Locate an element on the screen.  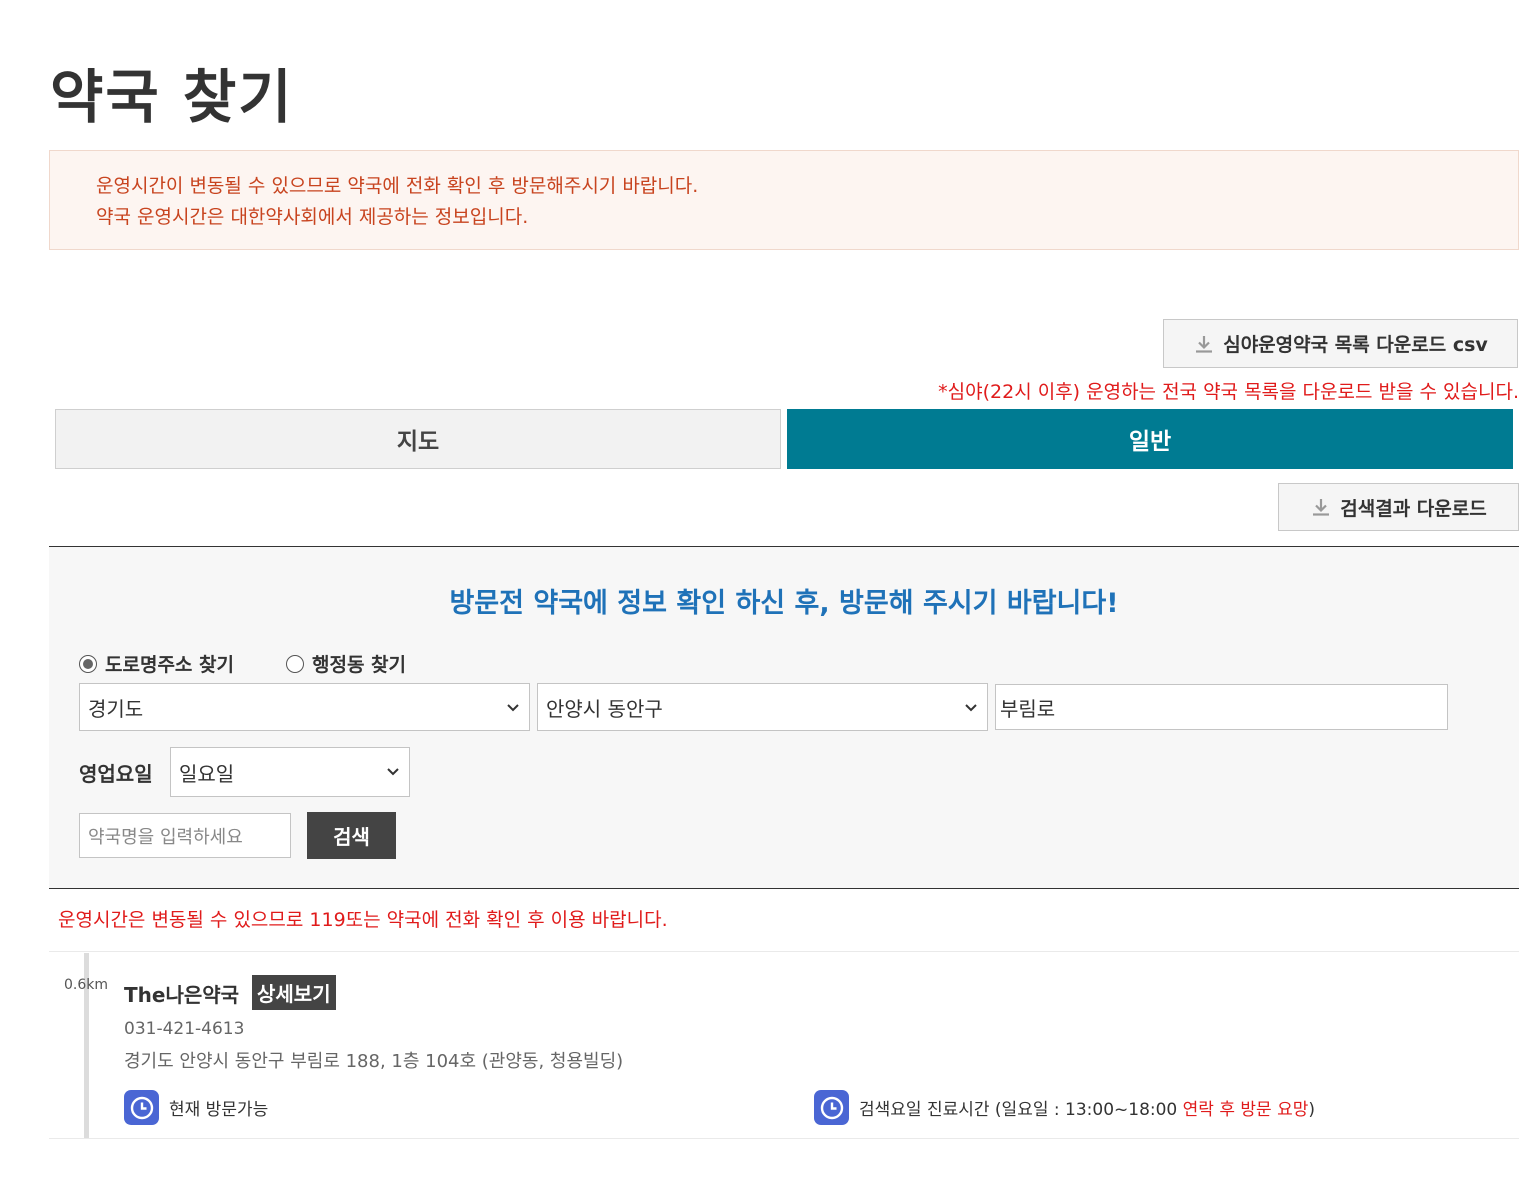
radio-unchecked-icon is located at coordinates (294, 663).